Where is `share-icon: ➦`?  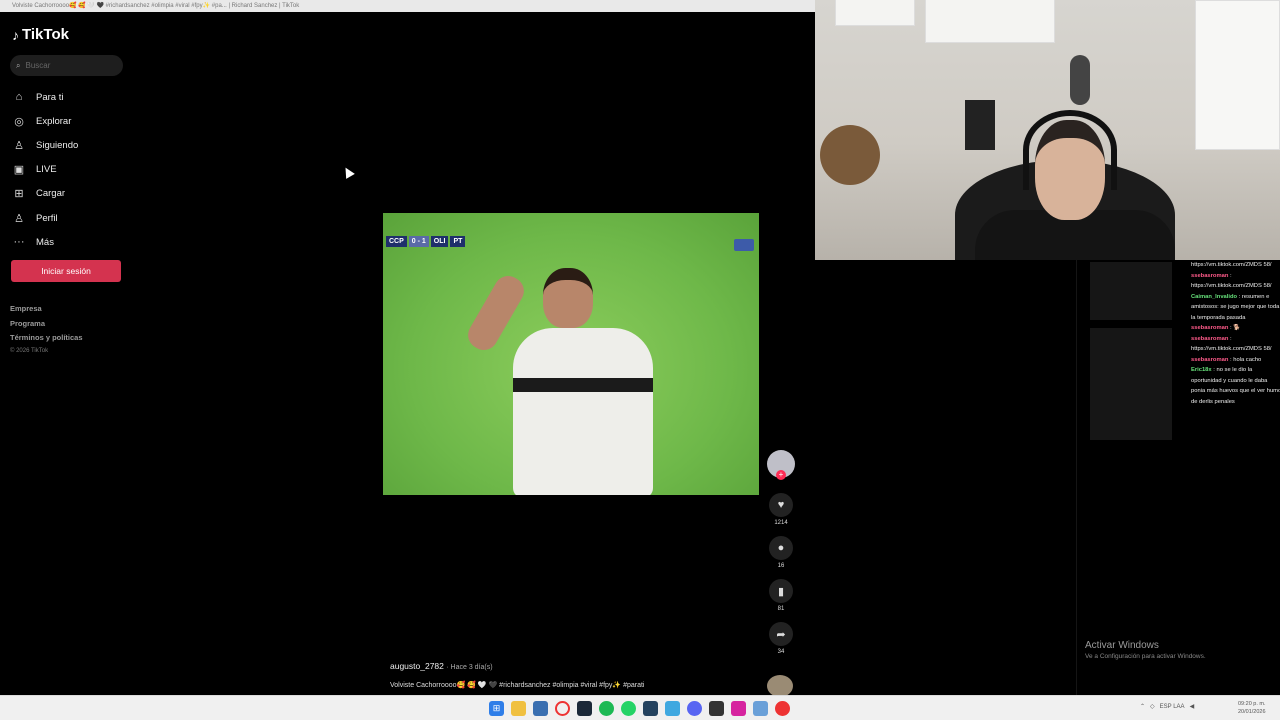 share-icon: ➦ is located at coordinates (781, 634).